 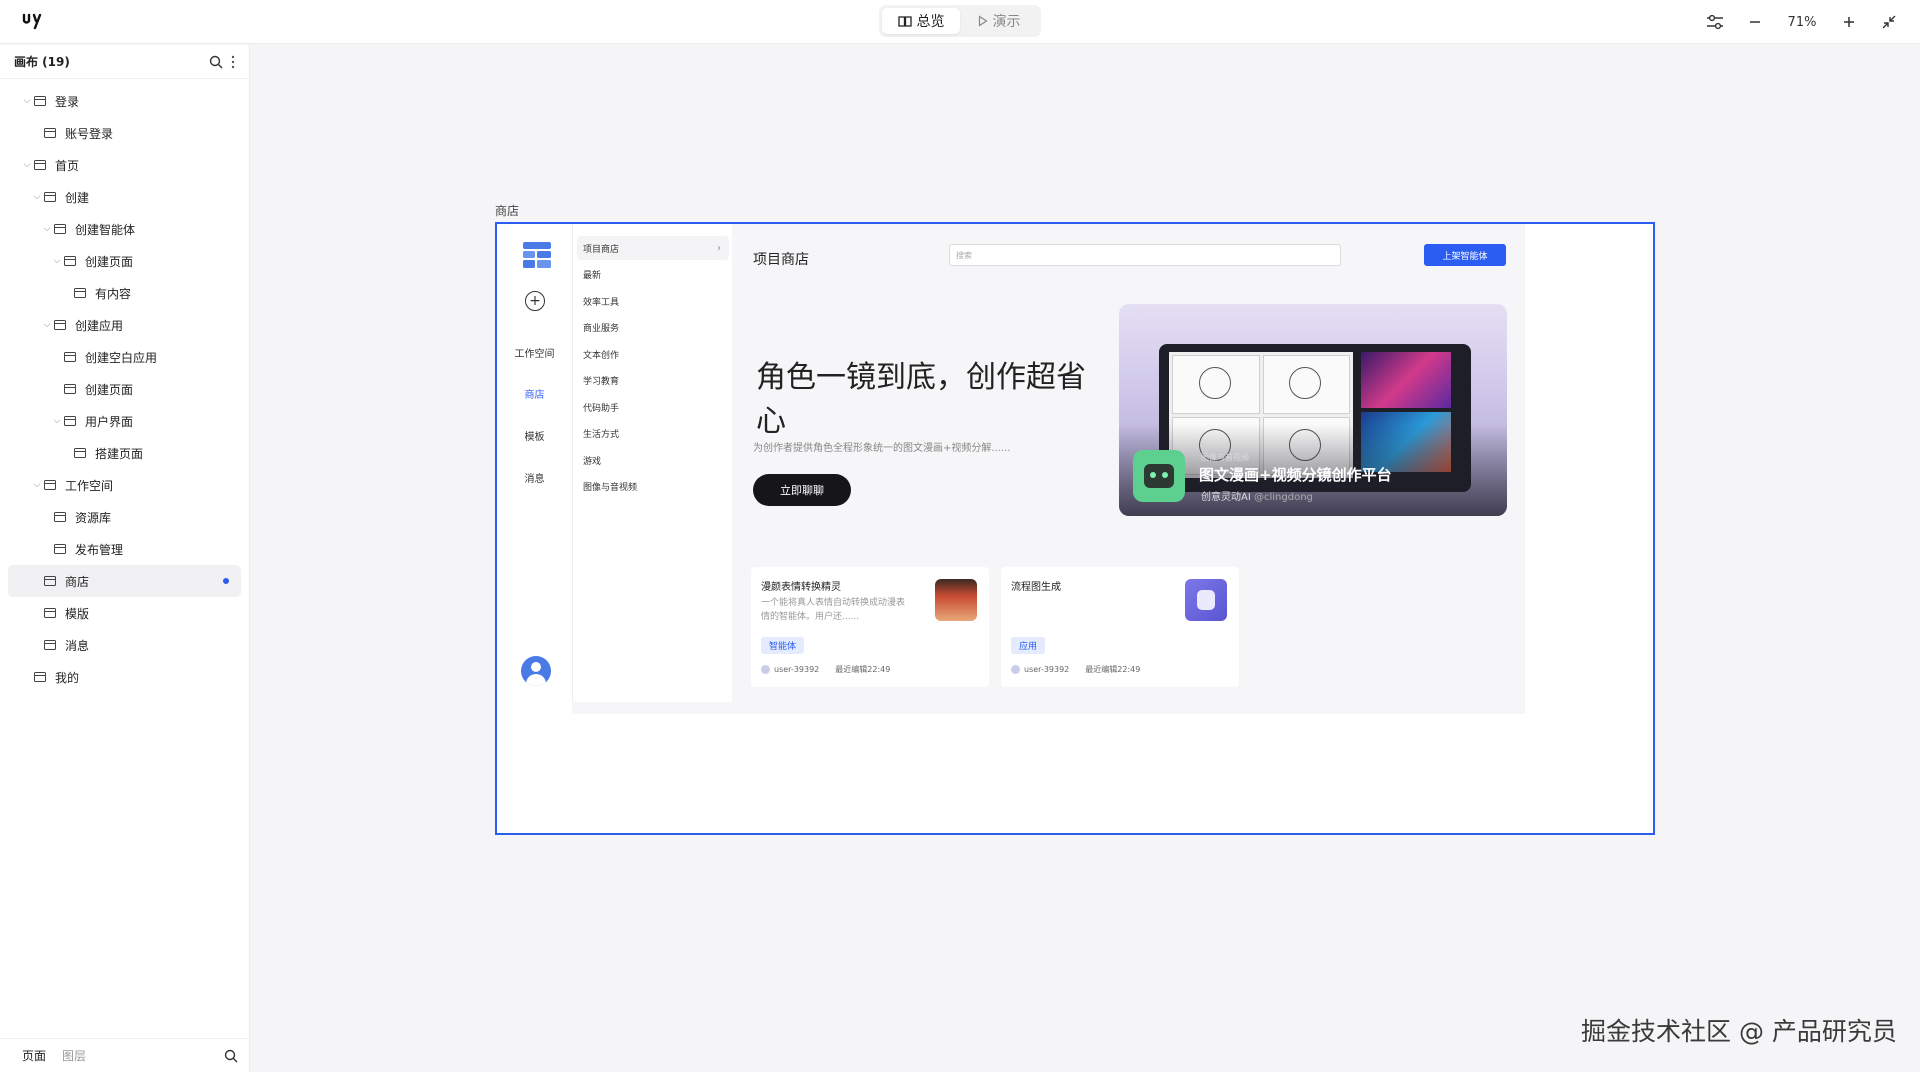 I want to click on tree-item: 资源库, so click(x=124, y=517).